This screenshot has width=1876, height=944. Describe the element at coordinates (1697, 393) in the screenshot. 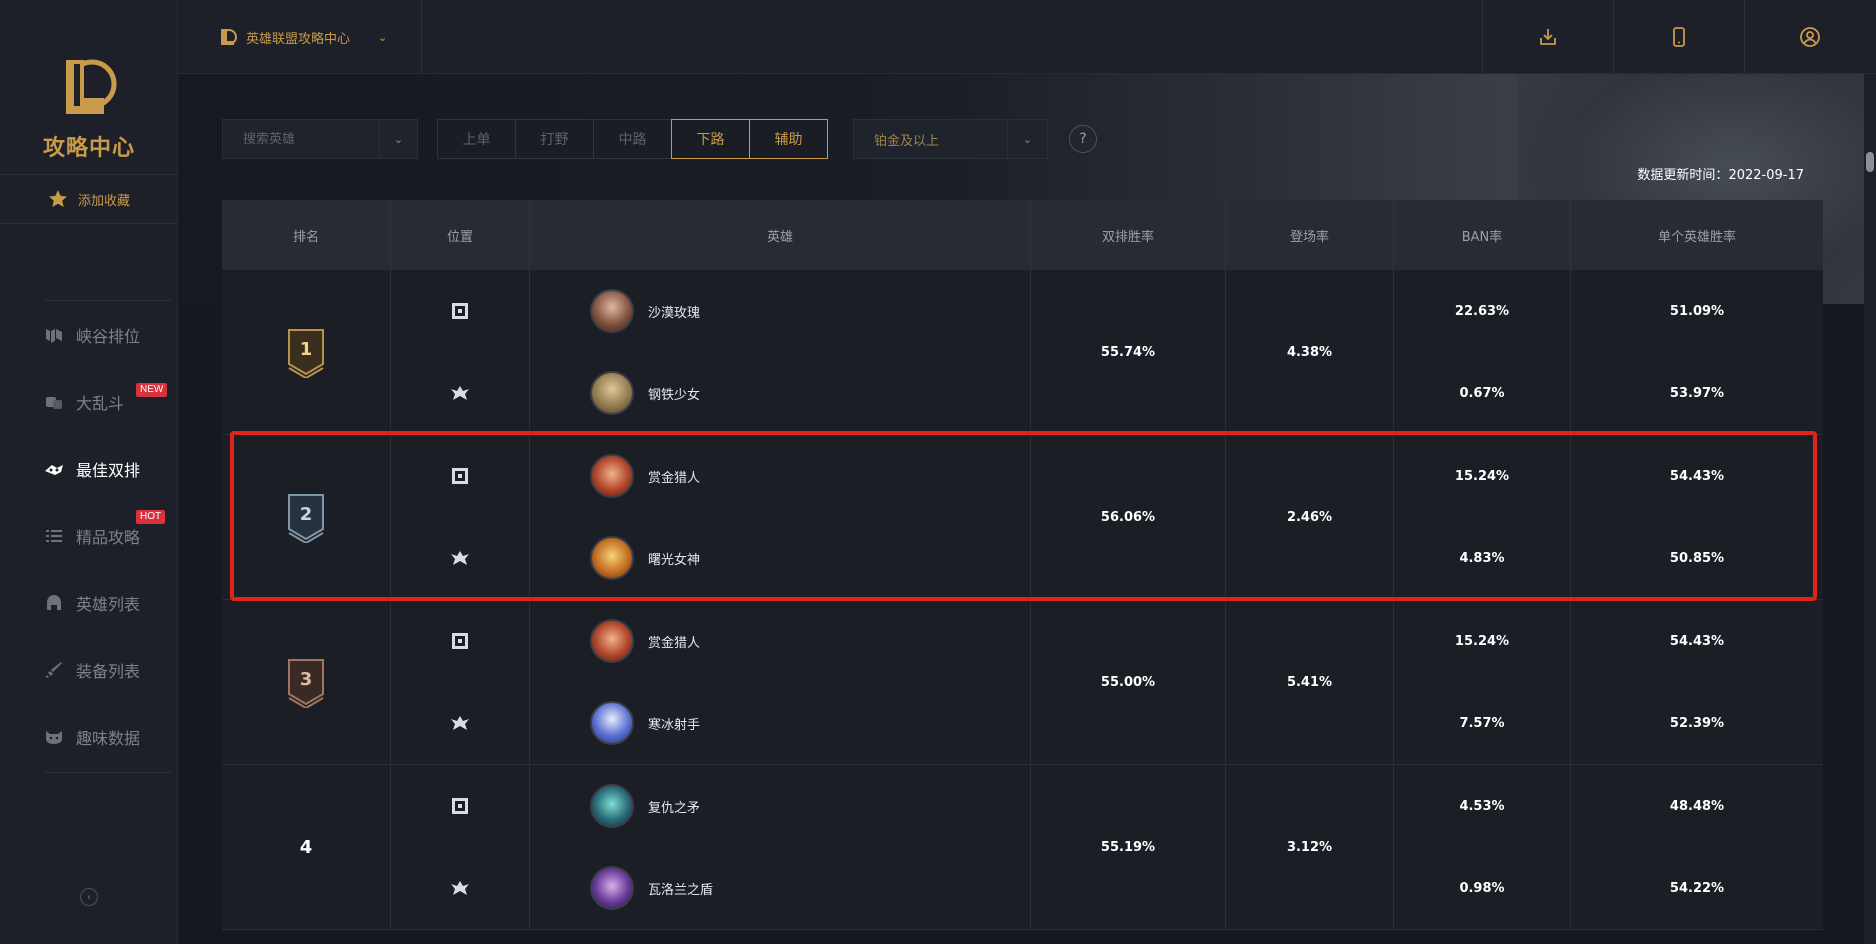

I see `champion-winrate: 53.97%` at that location.